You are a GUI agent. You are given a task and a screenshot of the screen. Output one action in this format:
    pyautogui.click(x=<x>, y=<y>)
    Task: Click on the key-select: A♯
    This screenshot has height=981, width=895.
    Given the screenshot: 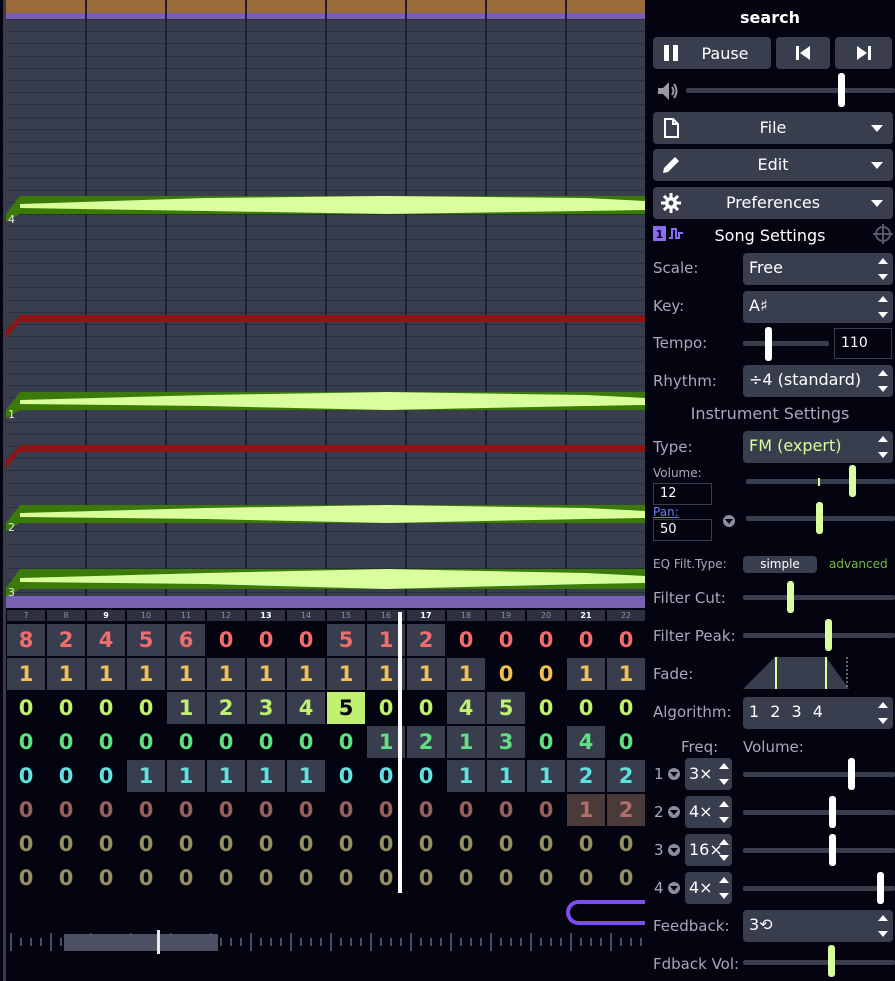 What is the action you would take?
    pyautogui.click(x=818, y=307)
    